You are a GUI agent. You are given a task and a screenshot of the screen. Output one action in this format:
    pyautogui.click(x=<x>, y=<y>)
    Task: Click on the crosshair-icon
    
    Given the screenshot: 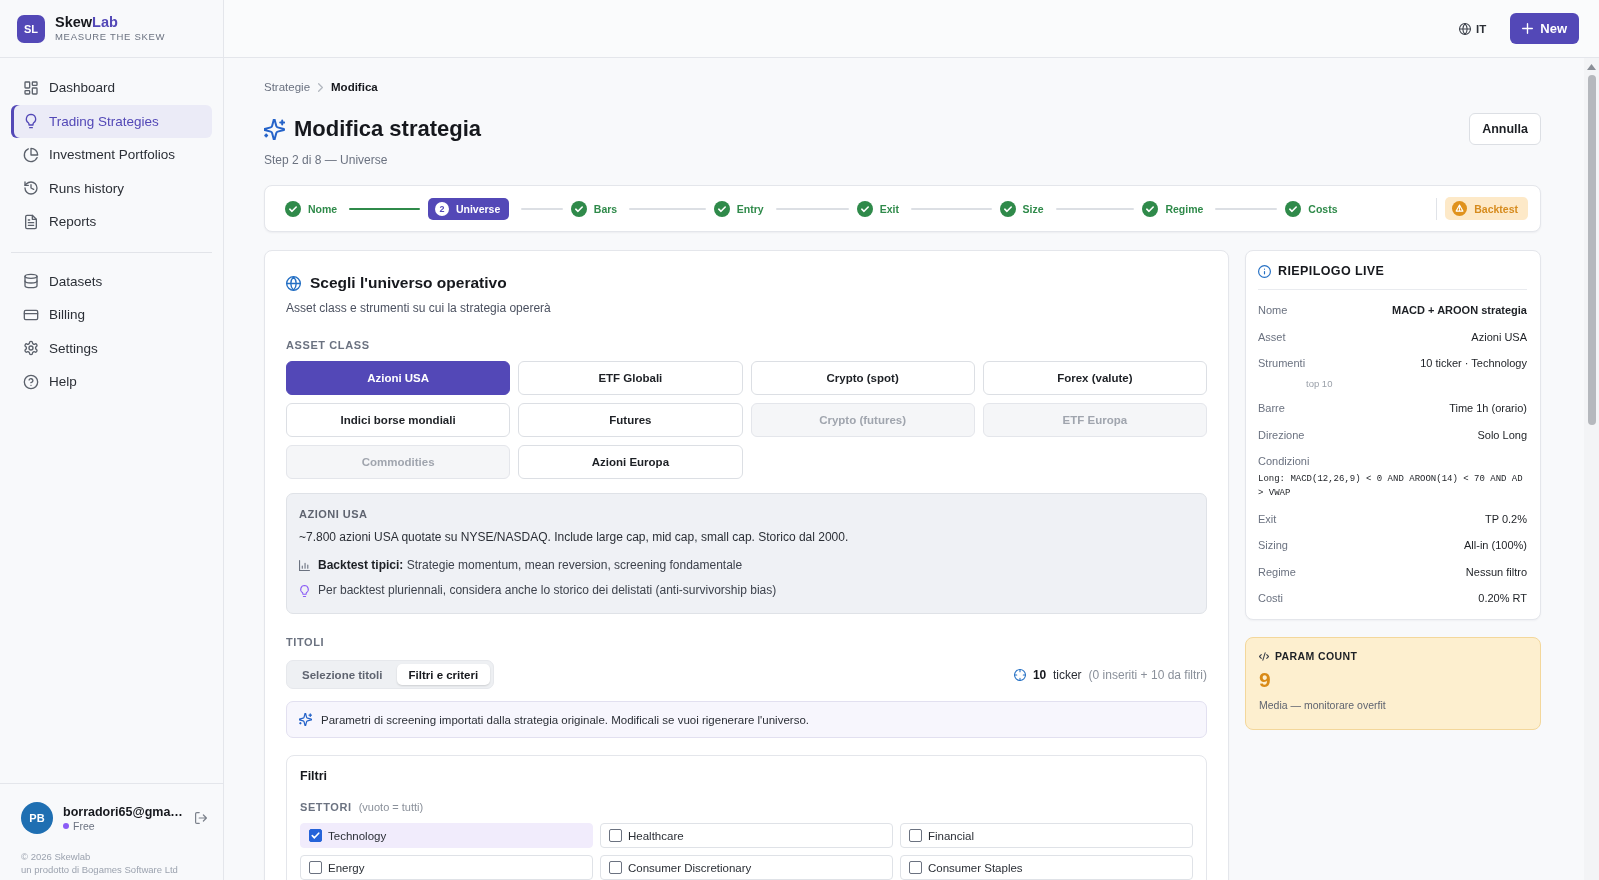 What is the action you would take?
    pyautogui.click(x=1019, y=674)
    